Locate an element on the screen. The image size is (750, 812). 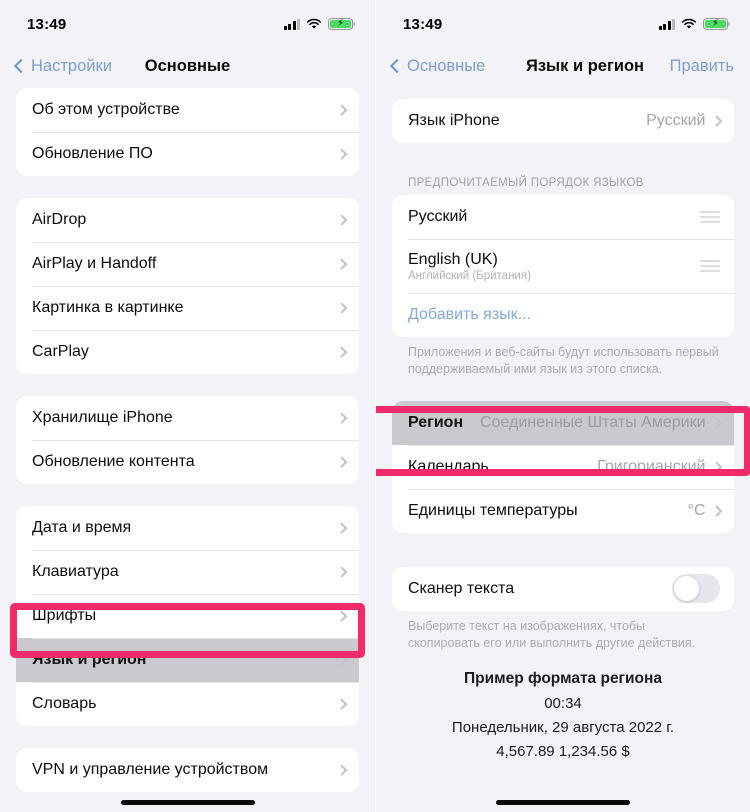
sidebar-item-carplay: CarPlay is located at coordinates (187, 352).